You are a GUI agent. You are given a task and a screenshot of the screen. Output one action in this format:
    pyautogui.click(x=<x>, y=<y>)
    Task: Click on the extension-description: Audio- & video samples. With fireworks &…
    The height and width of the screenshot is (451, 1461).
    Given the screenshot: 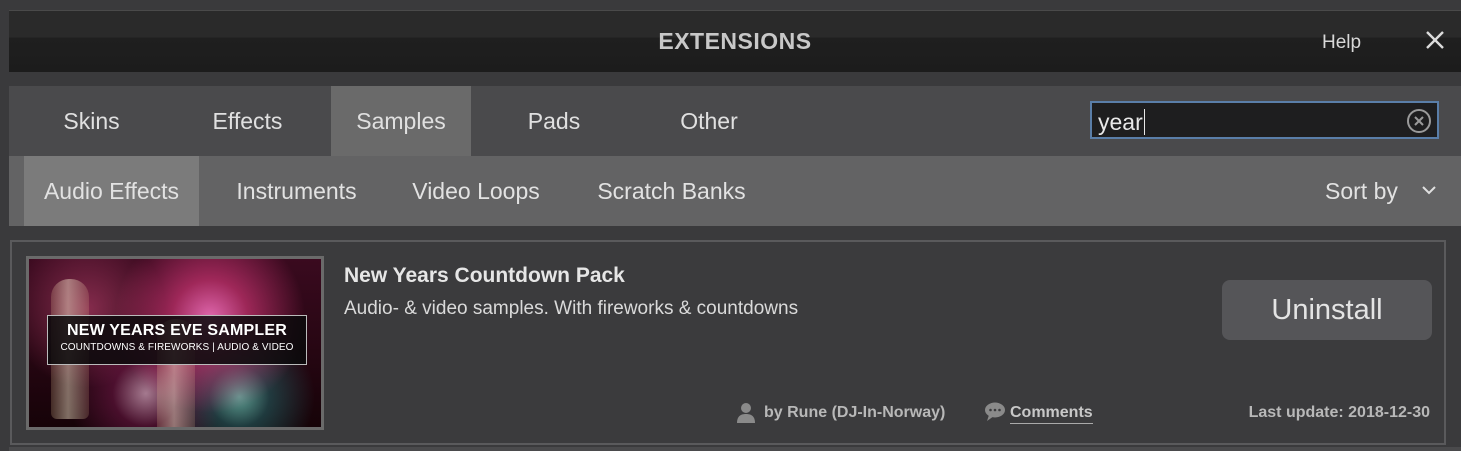 What is the action you would take?
    pyautogui.click(x=571, y=308)
    